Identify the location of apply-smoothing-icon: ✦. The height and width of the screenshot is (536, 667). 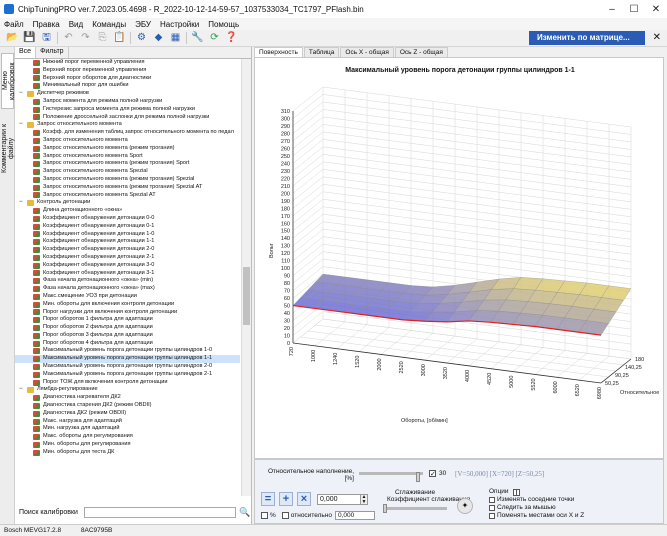
(465, 506).